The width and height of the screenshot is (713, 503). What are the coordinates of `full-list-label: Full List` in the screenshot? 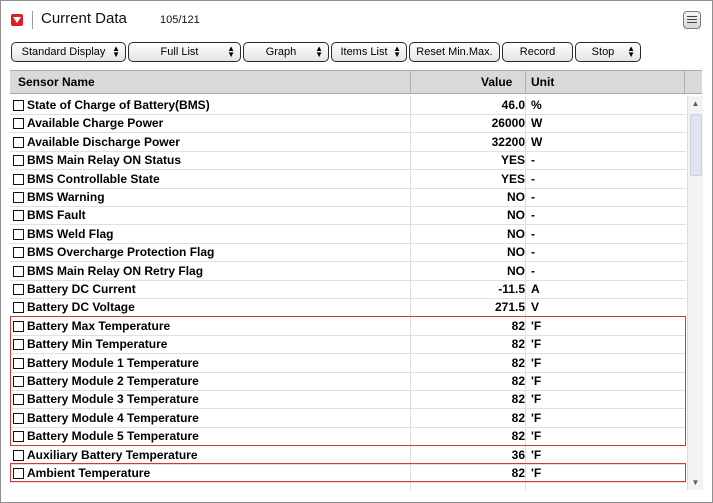 It's located at (179, 52).